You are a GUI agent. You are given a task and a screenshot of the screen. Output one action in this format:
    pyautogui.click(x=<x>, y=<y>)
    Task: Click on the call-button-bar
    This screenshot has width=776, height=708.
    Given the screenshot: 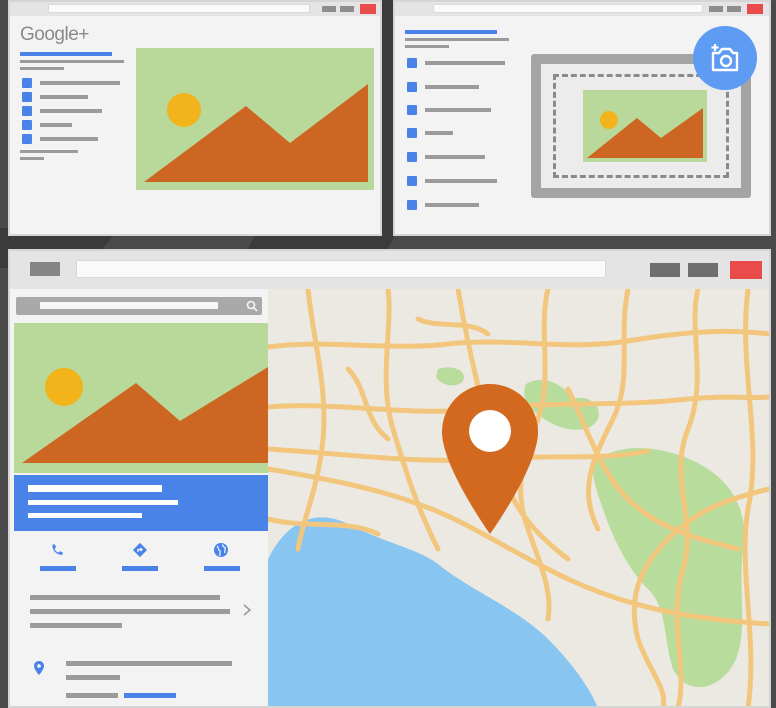 What is the action you would take?
    pyautogui.click(x=58, y=568)
    